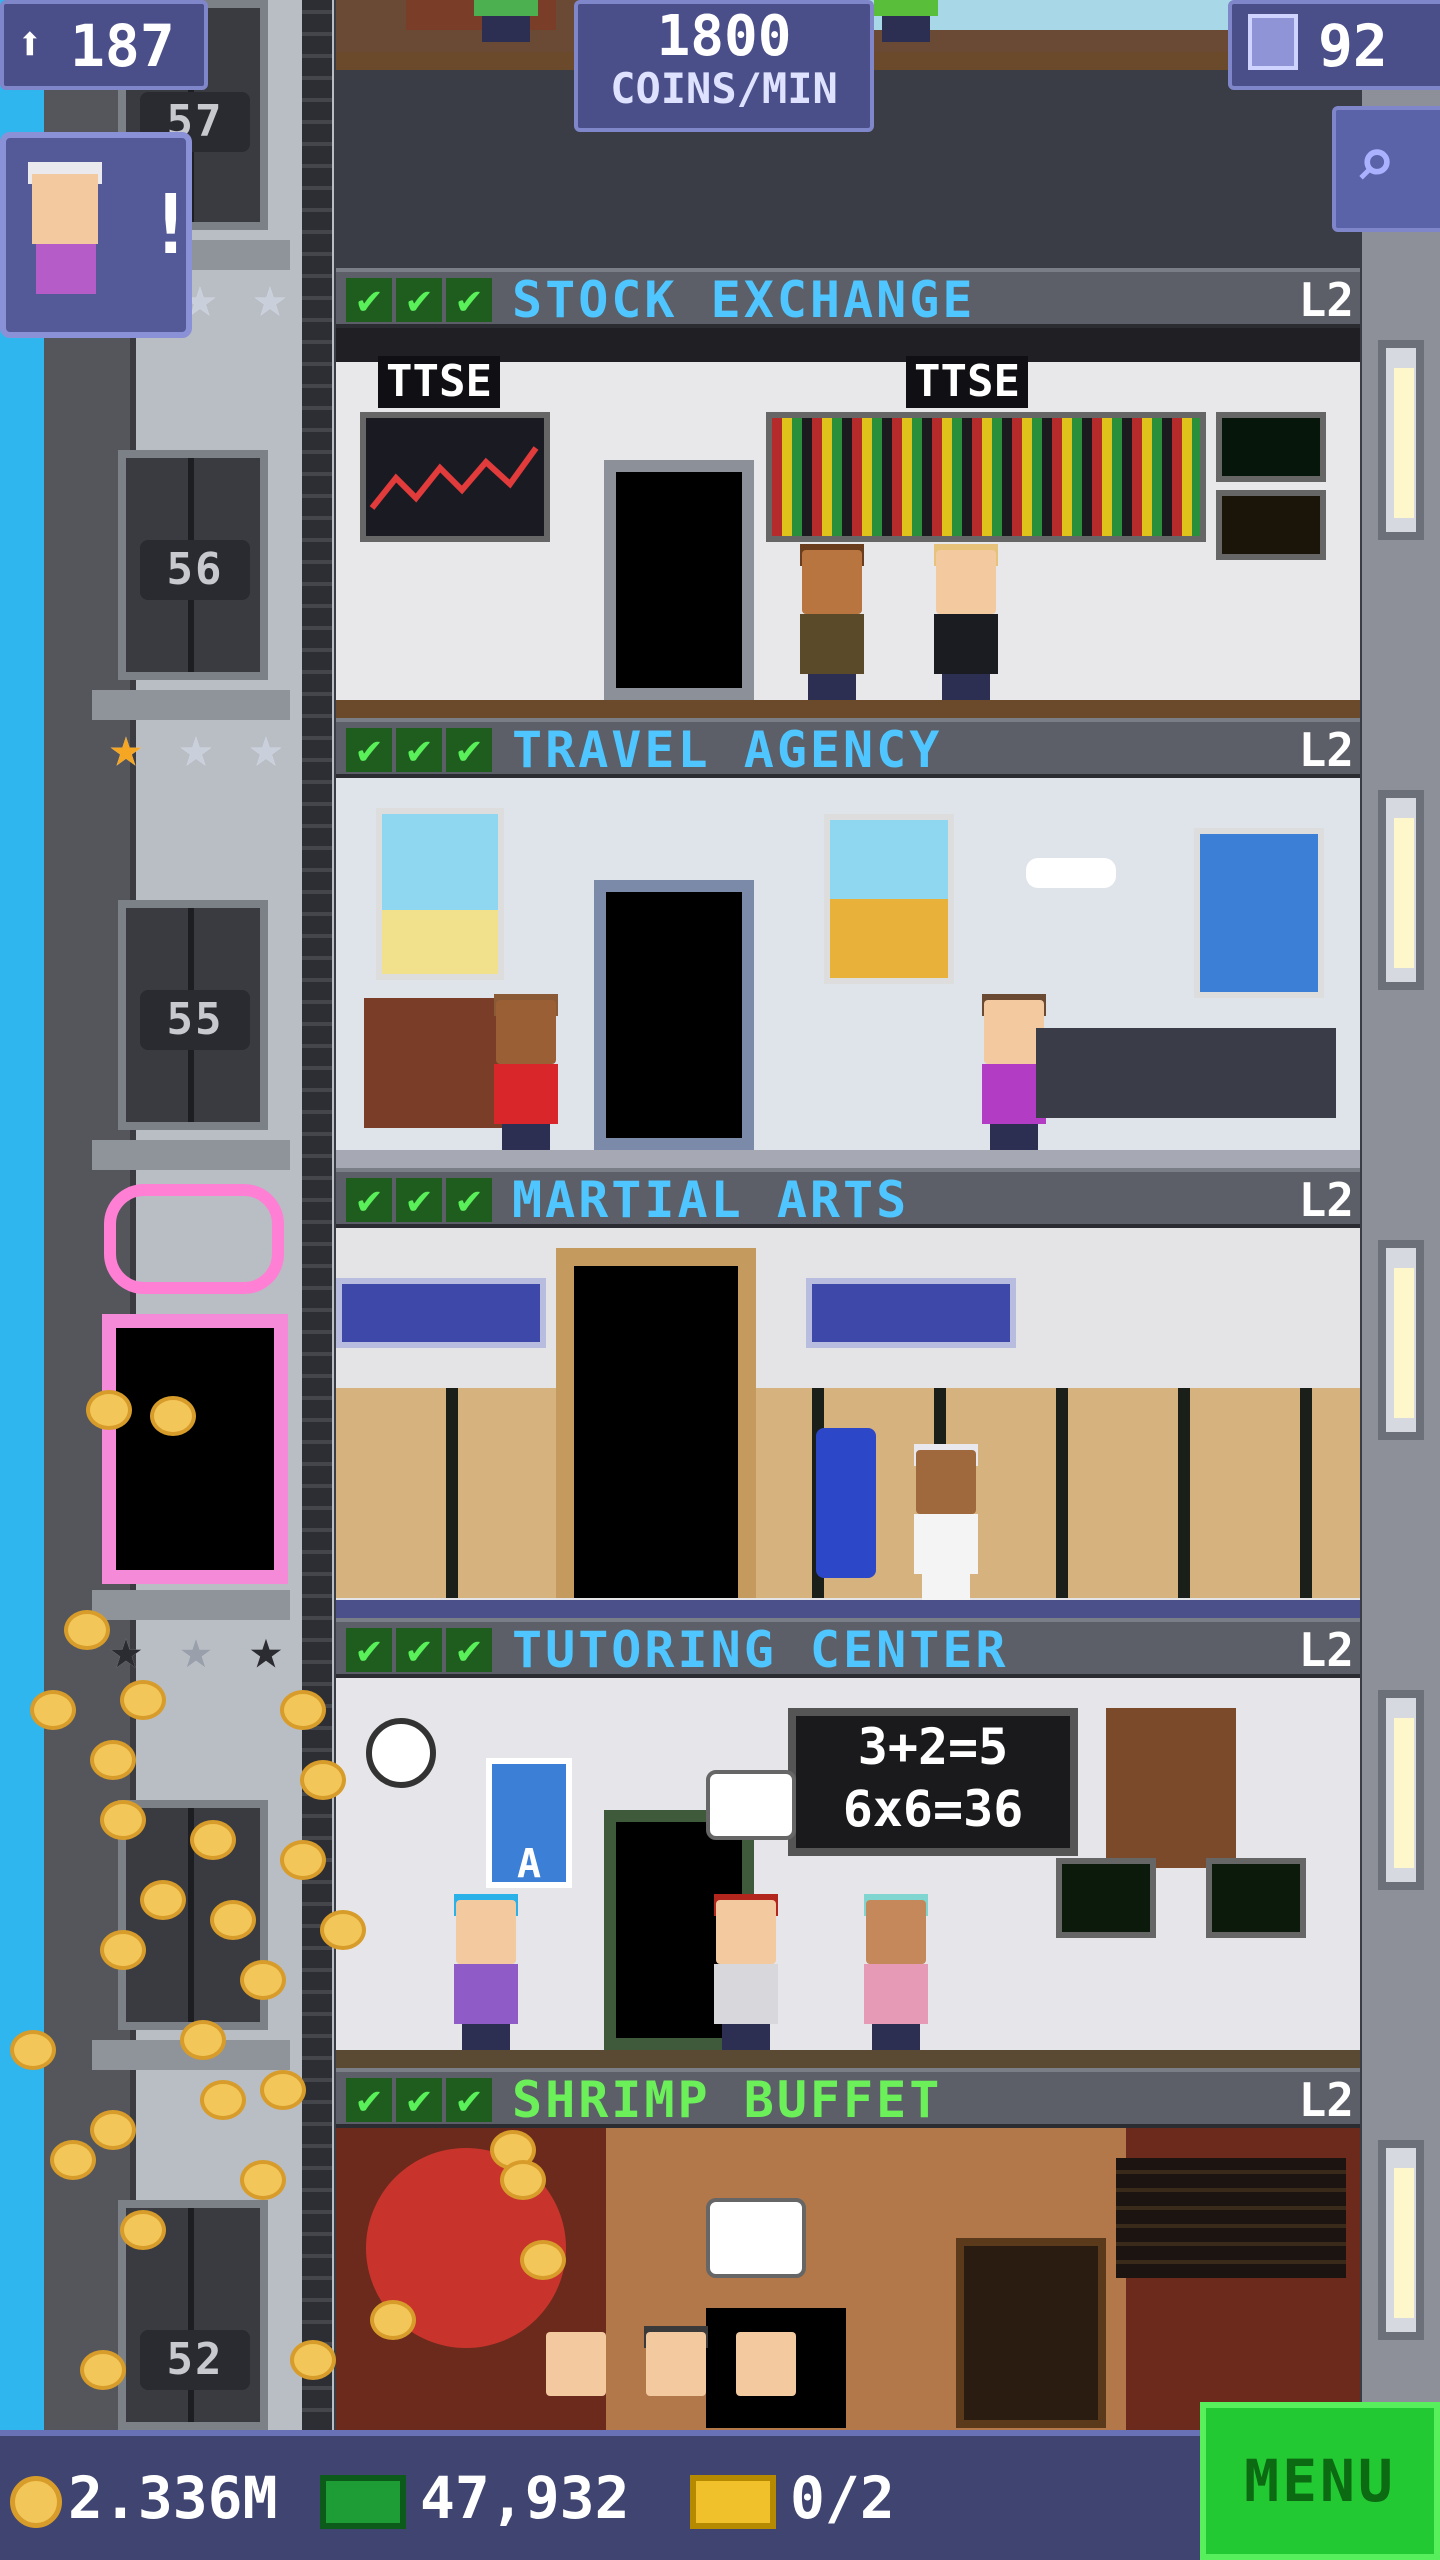 The image size is (1440, 2560). What do you see at coordinates (1320, 2481) in the screenshot?
I see `menu-button: MENU` at bounding box center [1320, 2481].